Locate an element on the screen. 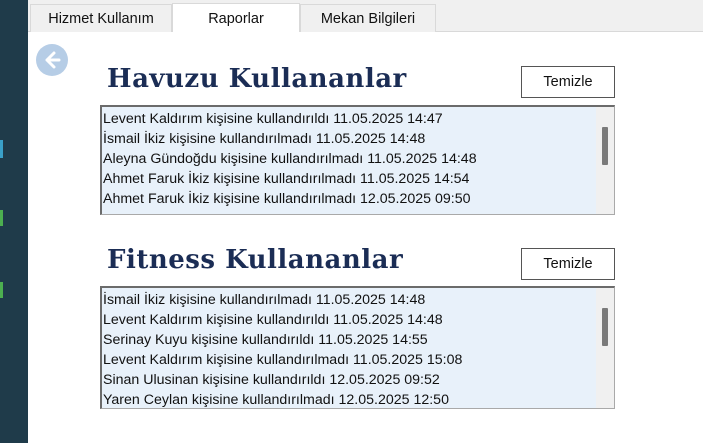 This screenshot has height=443, width=703. tab-raporlar: Raporlar is located at coordinates (236, 18).